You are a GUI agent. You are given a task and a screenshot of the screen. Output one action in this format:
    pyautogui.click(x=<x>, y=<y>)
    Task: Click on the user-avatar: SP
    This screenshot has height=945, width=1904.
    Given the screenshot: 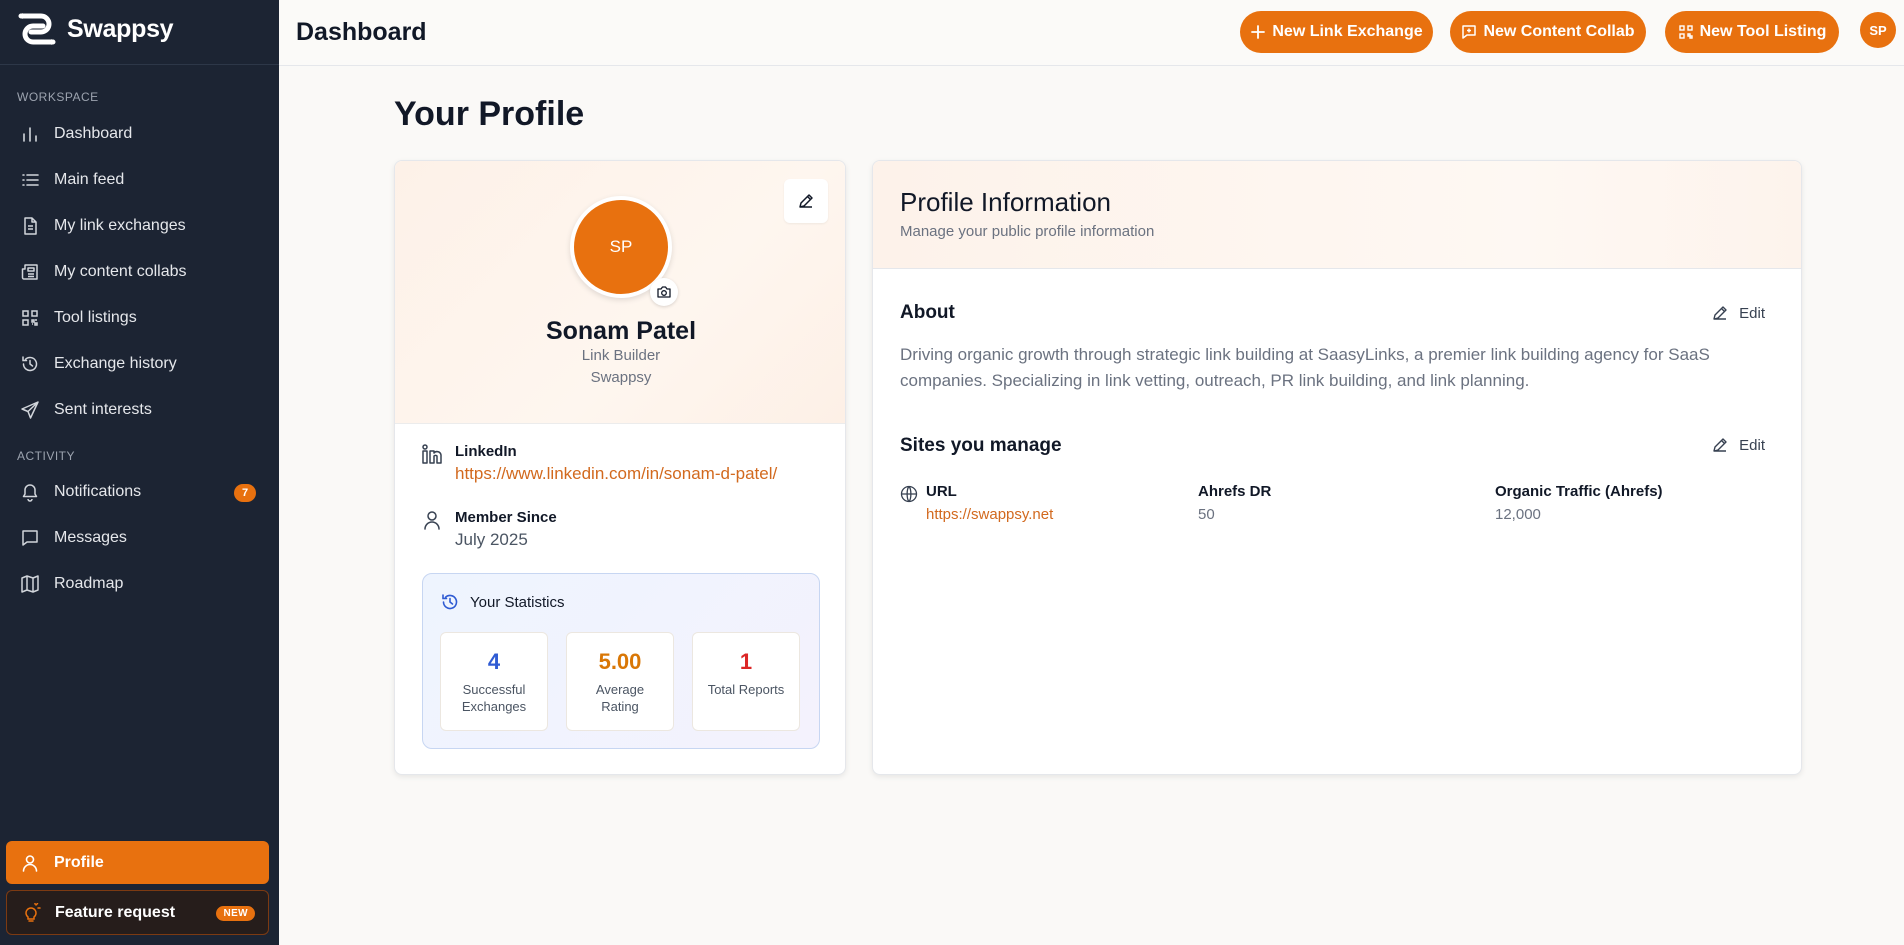 What is the action you would take?
    pyautogui.click(x=1878, y=30)
    